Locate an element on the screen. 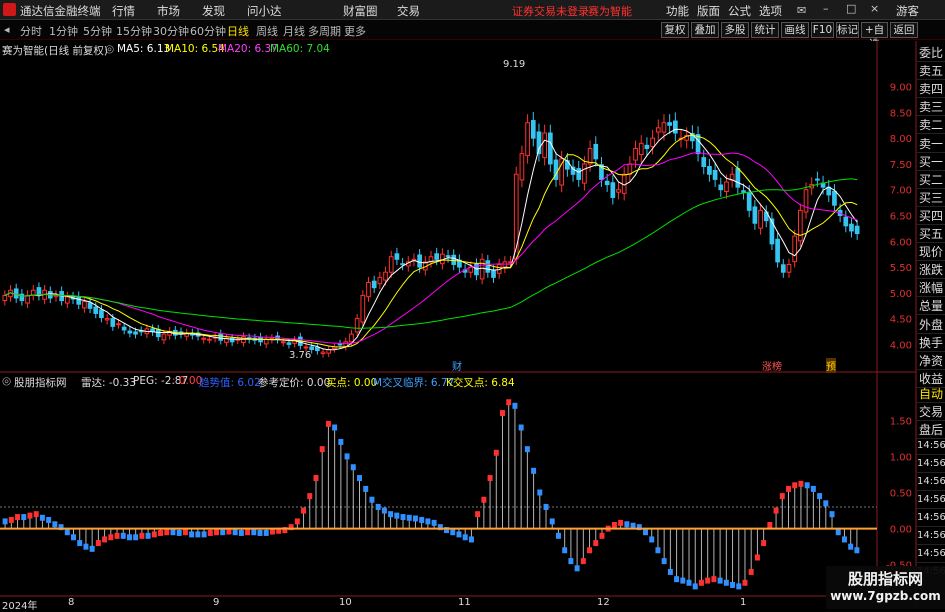 This screenshot has height=612, width=945. quote-row-15: 外盘 is located at coordinates (931, 325).